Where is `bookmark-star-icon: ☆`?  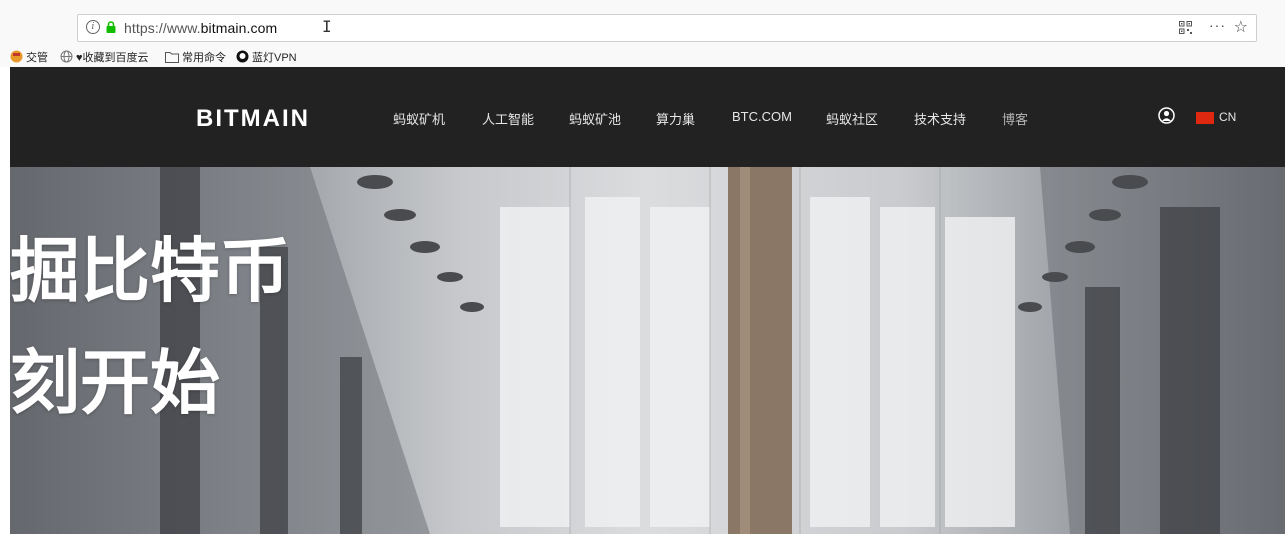 bookmark-star-icon: ☆ is located at coordinates (1241, 27).